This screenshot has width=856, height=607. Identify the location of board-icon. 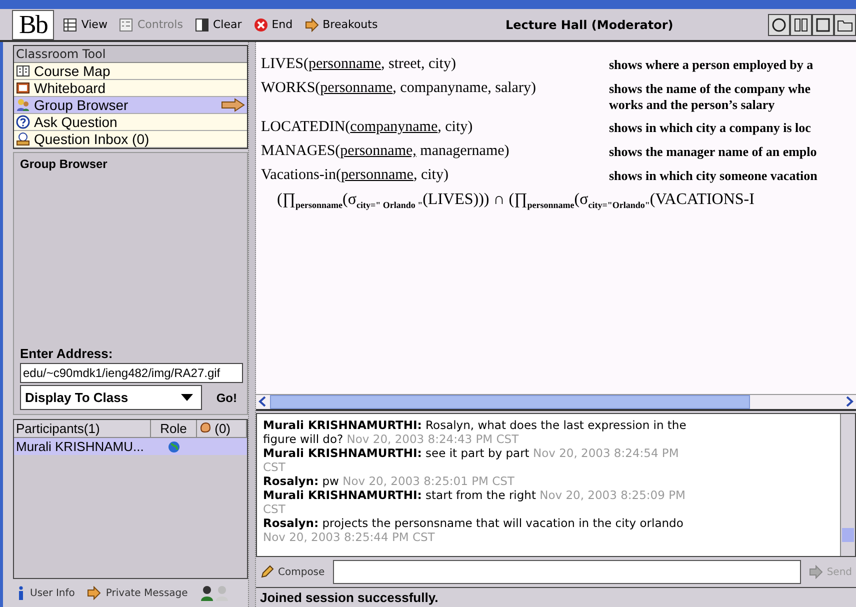
(23, 88).